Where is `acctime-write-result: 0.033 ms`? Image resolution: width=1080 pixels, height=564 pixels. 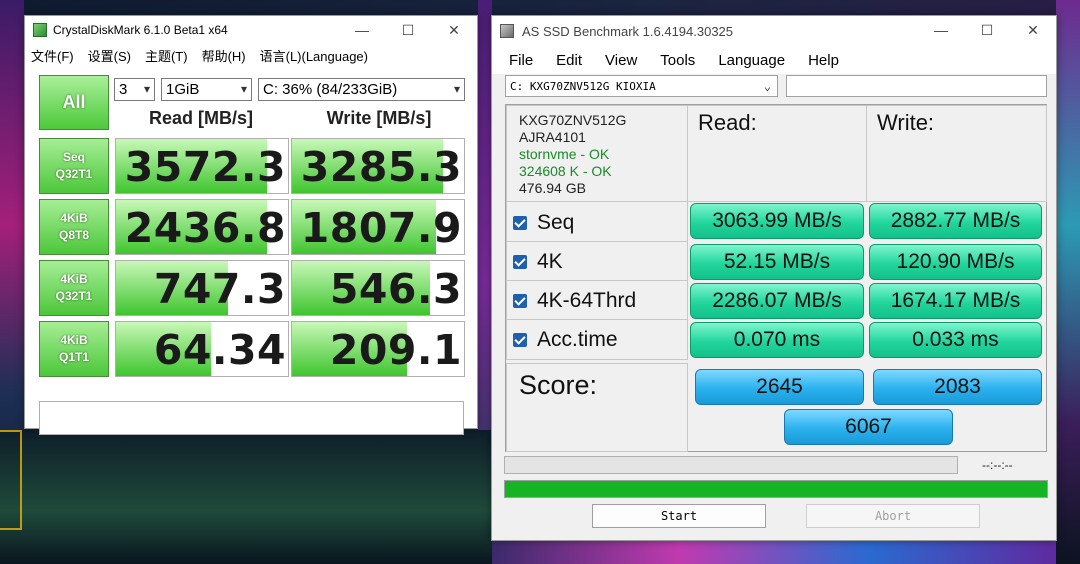 acctime-write-result: 0.033 ms is located at coordinates (955, 340).